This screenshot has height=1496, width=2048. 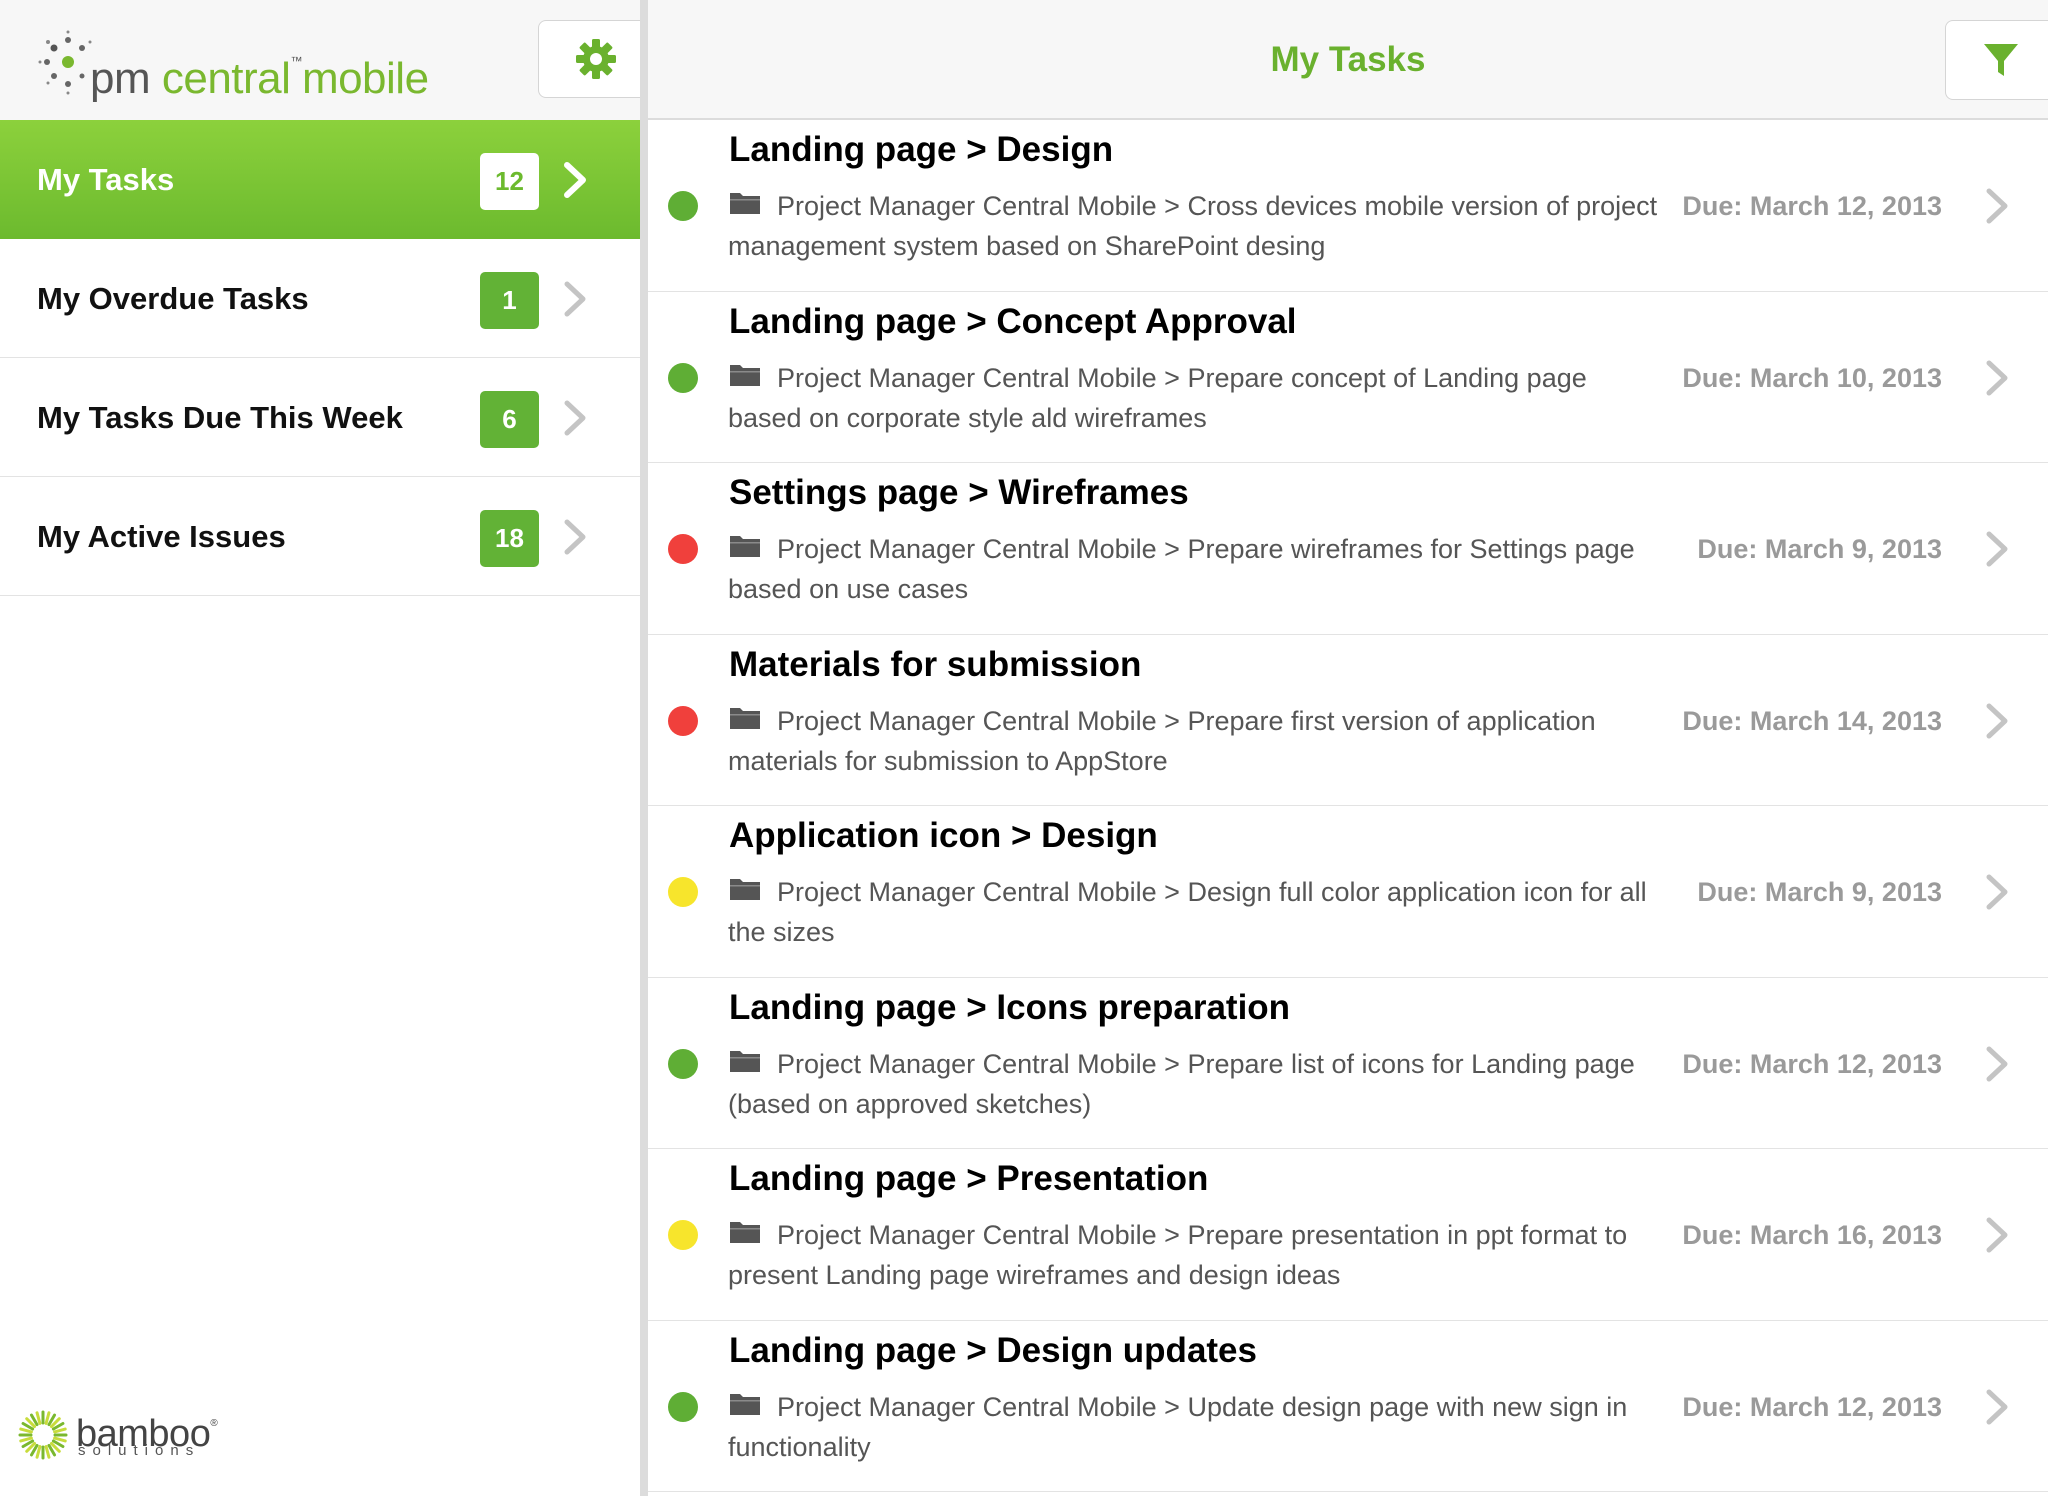 What do you see at coordinates (644, 748) in the screenshot?
I see `pane-divider` at bounding box center [644, 748].